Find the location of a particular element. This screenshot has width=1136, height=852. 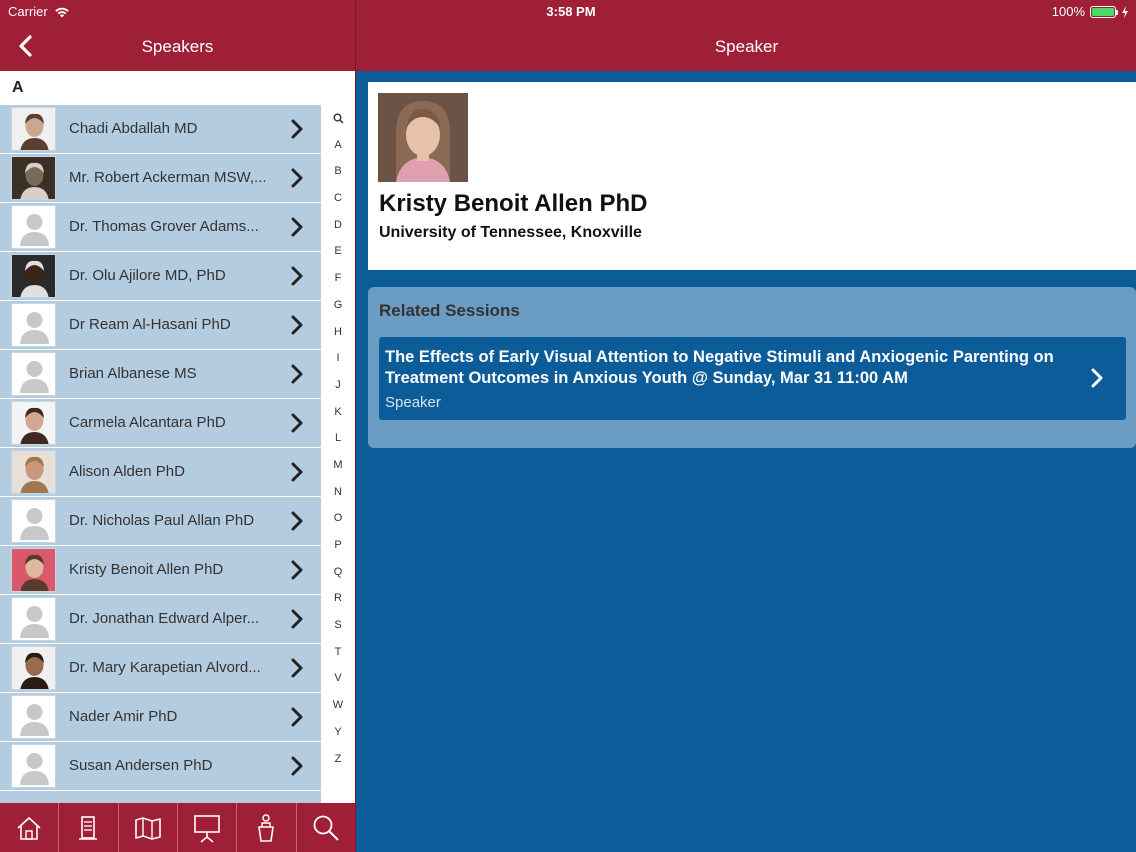

speakers-header: Carrier Speakers is located at coordinates (177, 35).